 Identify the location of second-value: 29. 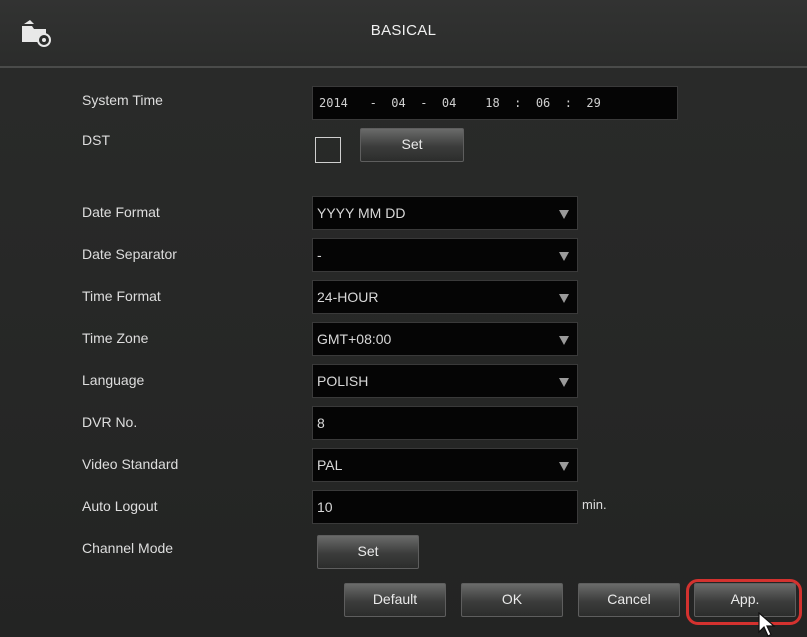
(593, 103).